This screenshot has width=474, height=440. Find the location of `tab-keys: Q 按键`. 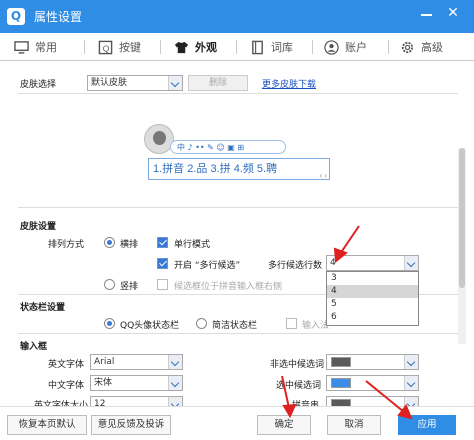

tab-keys: Q 按键 is located at coordinates (119, 47).